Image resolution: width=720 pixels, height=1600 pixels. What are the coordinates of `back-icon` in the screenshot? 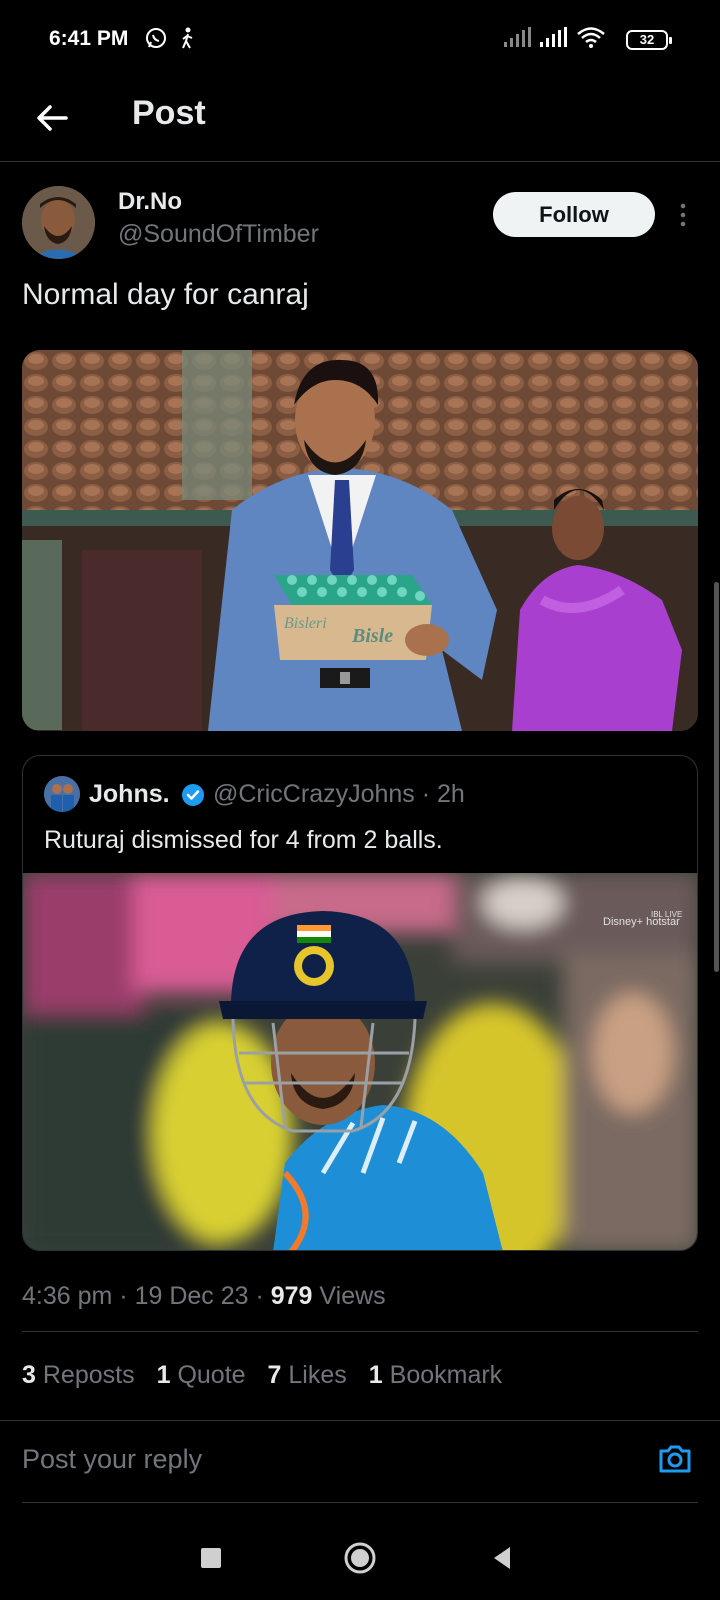 It's located at (502, 1558).